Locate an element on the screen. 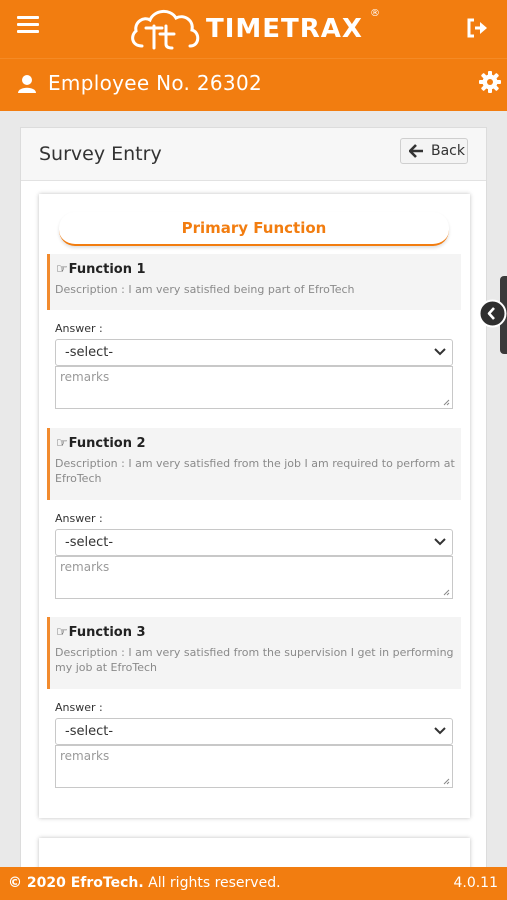 The width and height of the screenshot is (507, 900). question-title: Function 3 is located at coordinates (107, 632).